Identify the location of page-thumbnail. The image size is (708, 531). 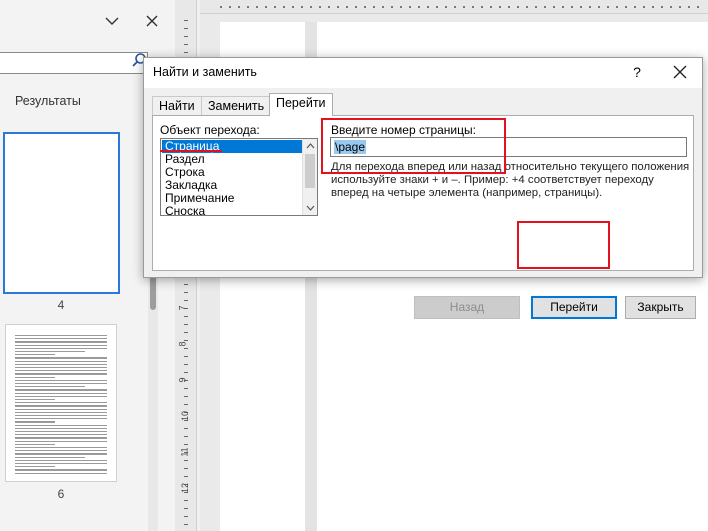
(61, 403).